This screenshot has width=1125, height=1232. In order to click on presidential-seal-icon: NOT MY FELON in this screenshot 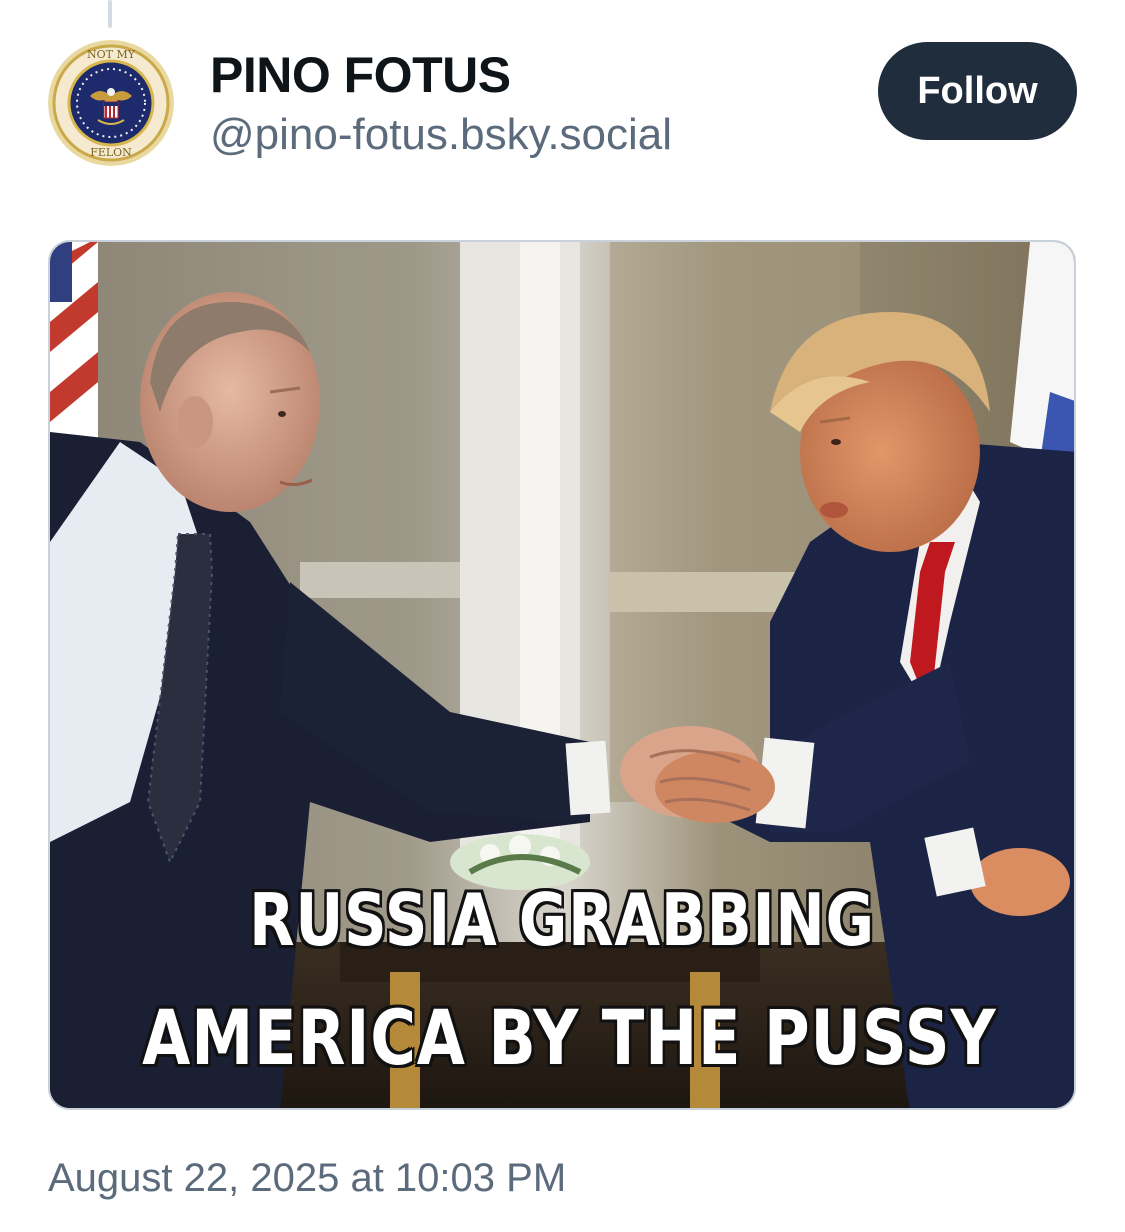, I will do `click(111, 103)`.